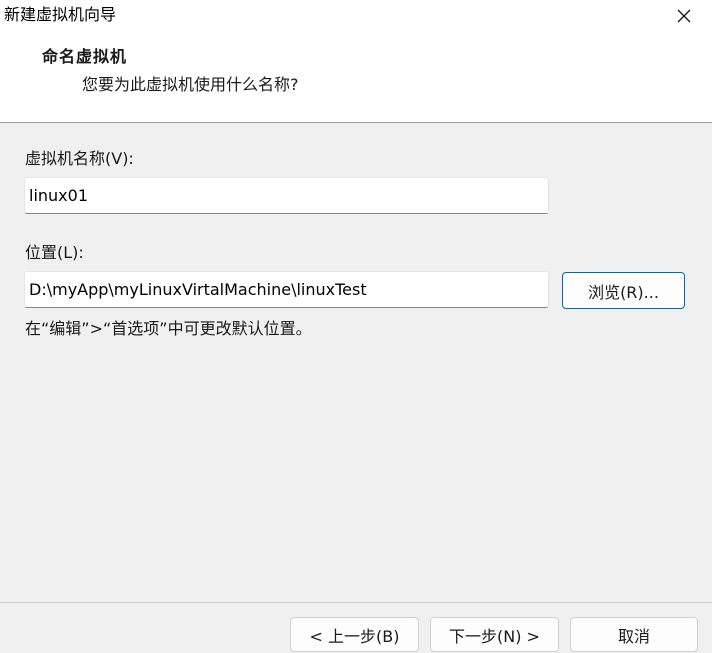  I want to click on window-title: 新建虚拟机向导, so click(60, 14).